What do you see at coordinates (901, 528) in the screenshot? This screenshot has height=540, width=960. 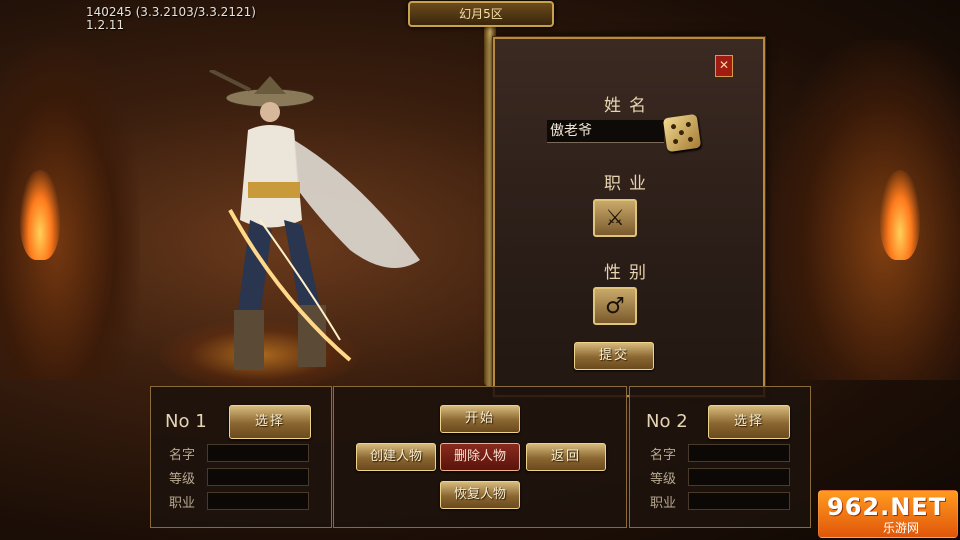 I see `watermark-sub-text: 乐游网` at bounding box center [901, 528].